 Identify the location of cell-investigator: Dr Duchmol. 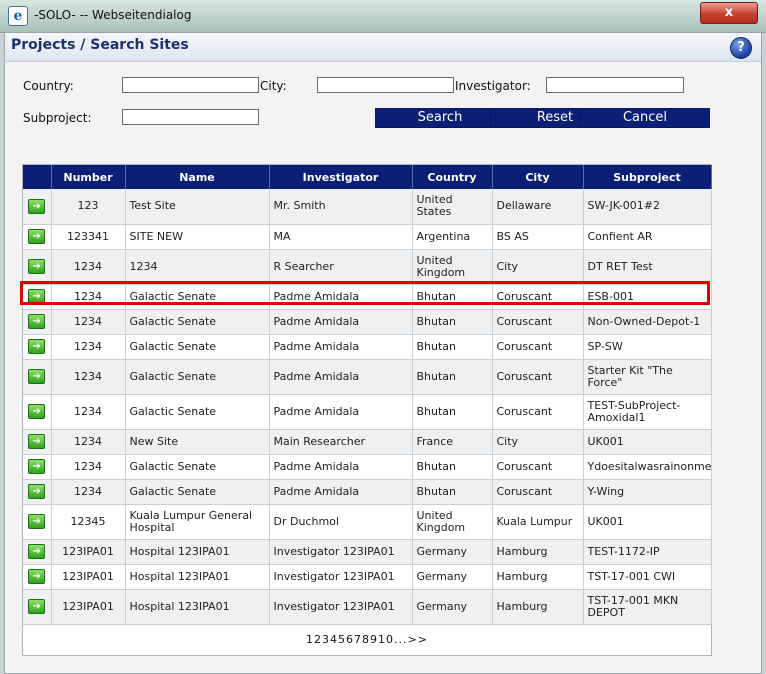
(341, 522).